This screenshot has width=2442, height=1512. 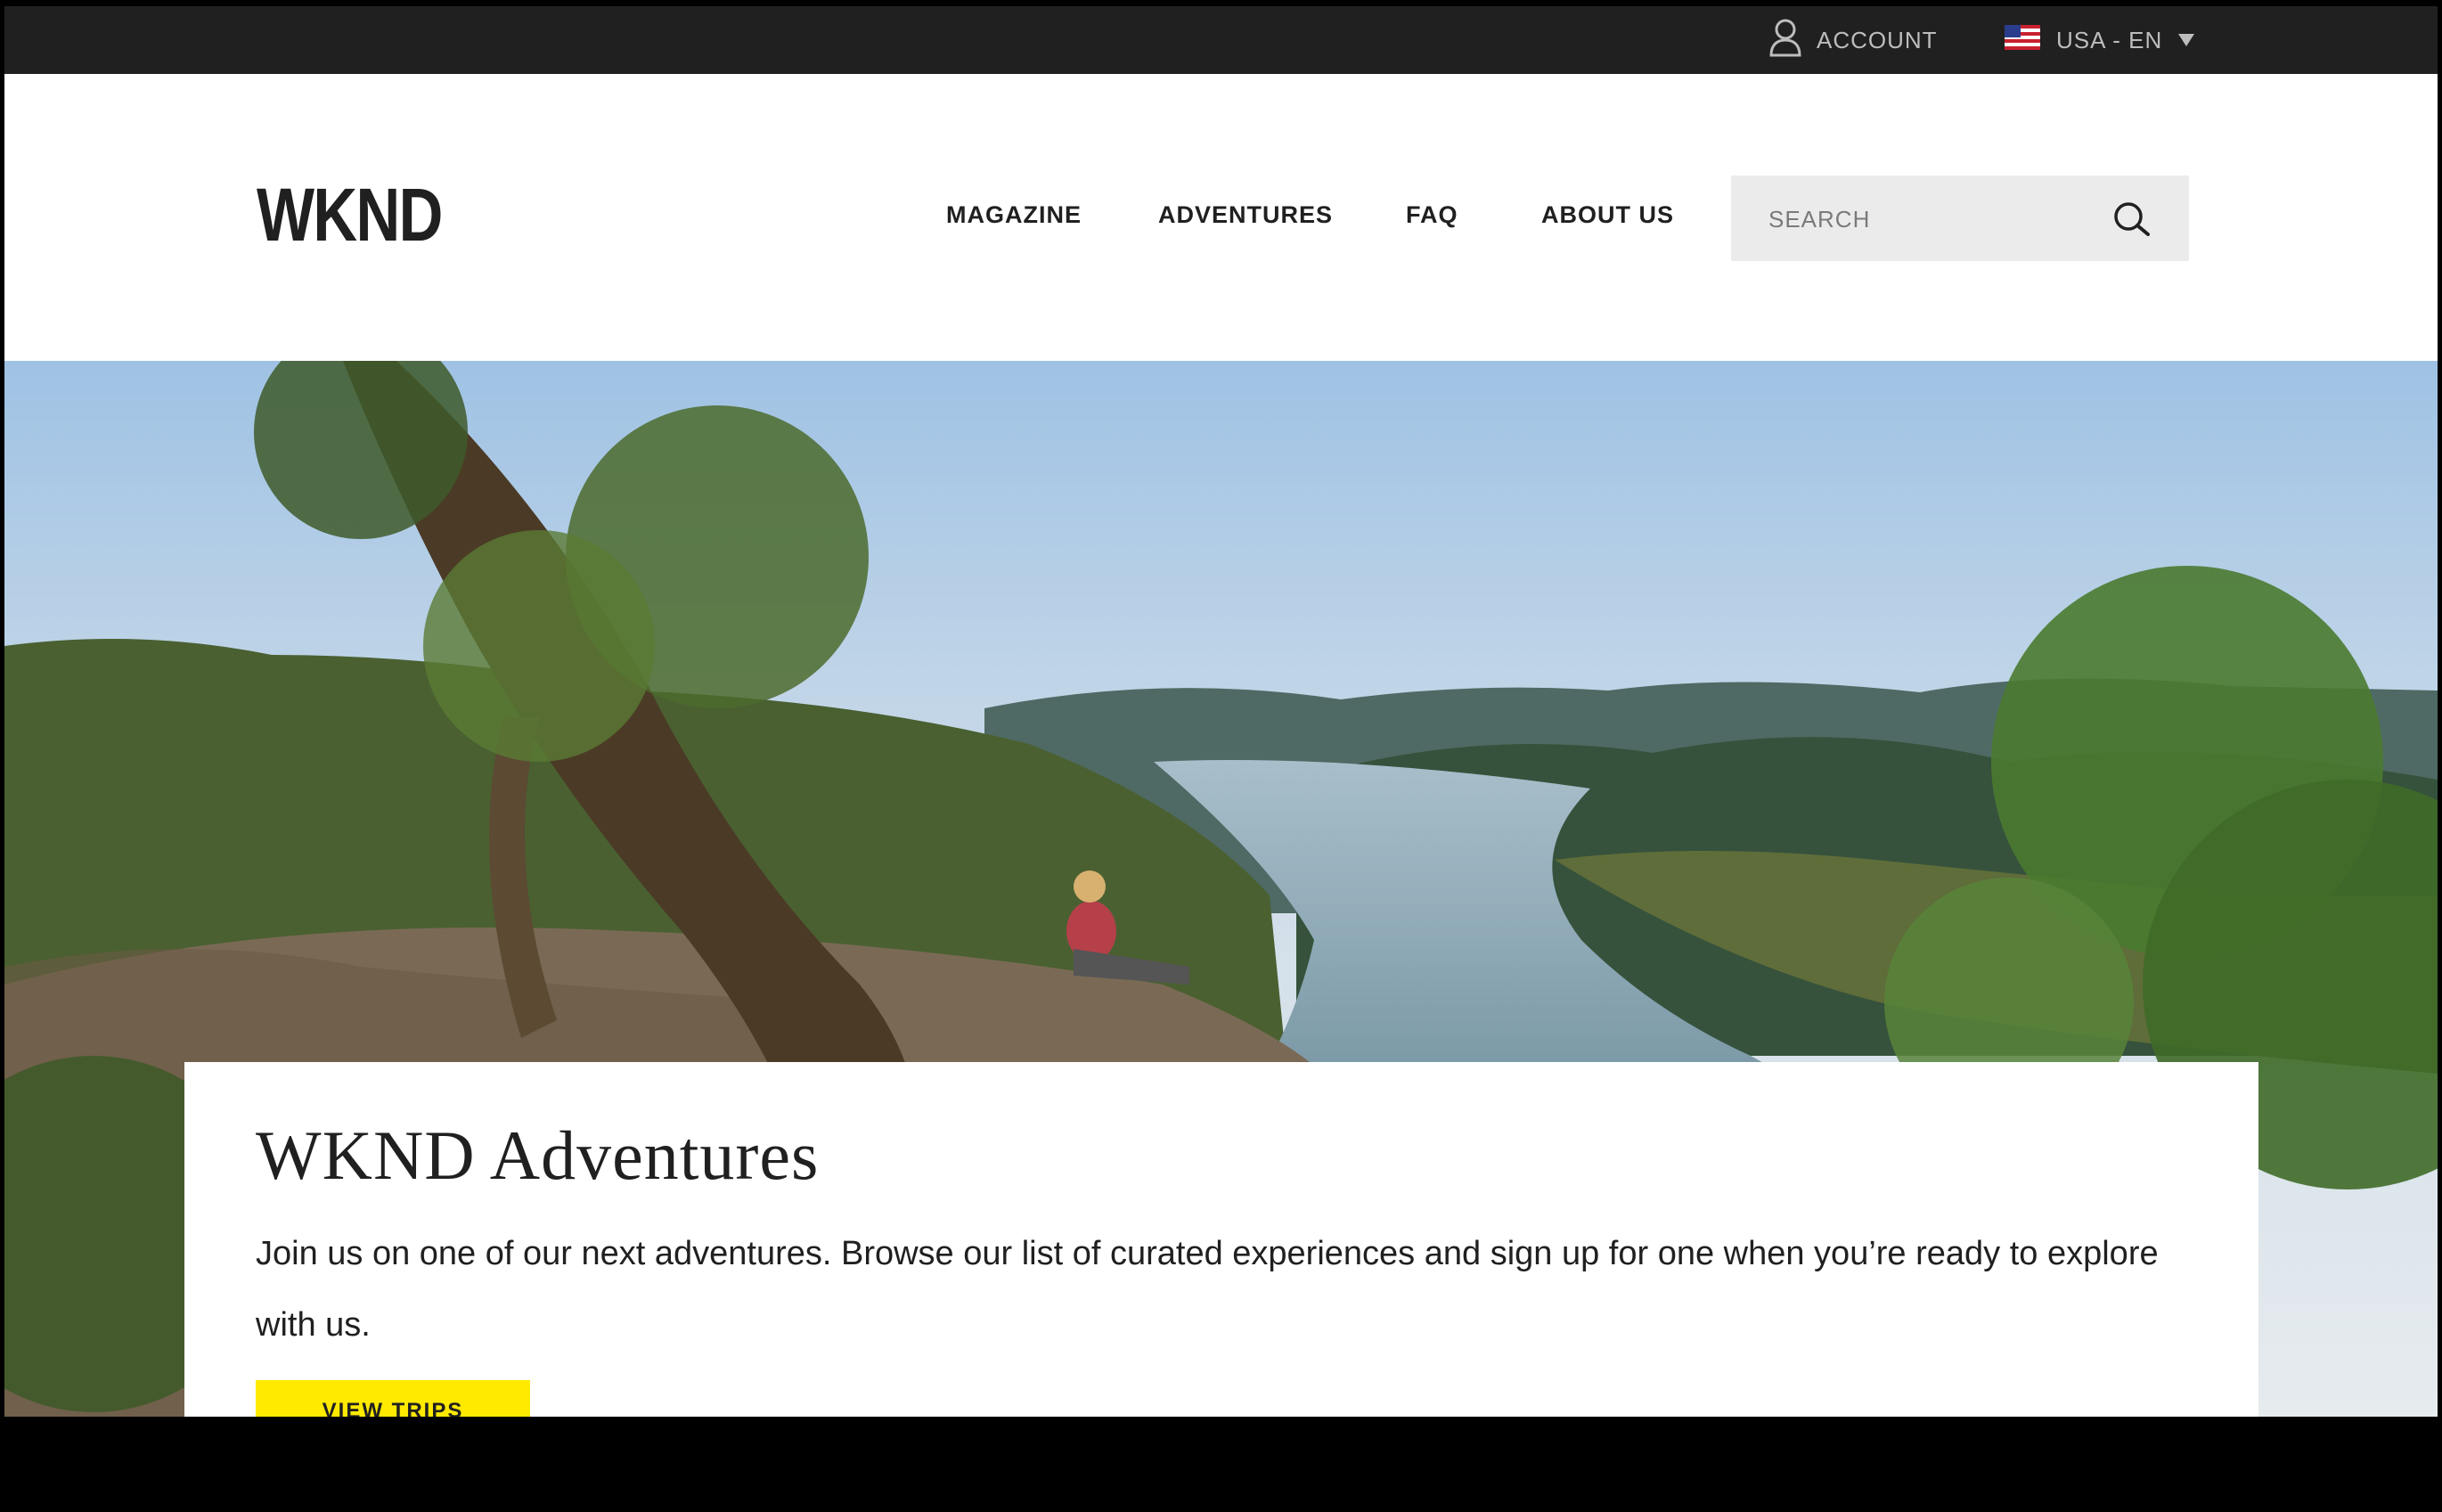 I want to click on account-label: ACCOUNT, so click(x=1878, y=39).